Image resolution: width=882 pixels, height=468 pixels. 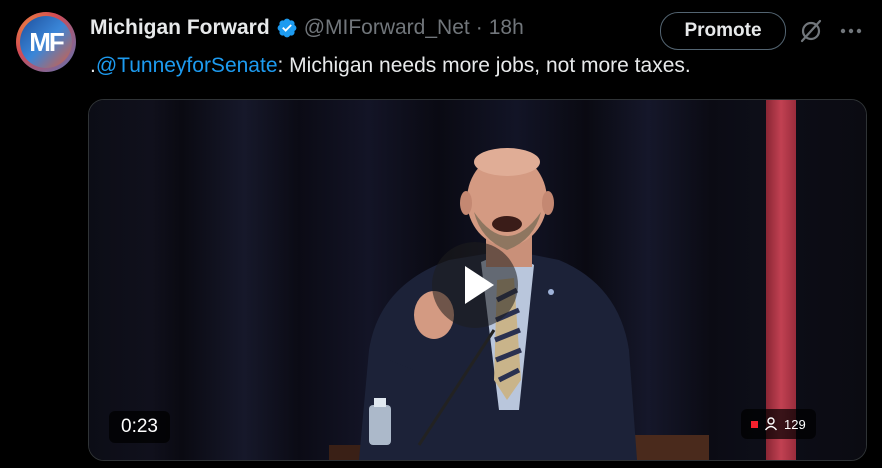 I want to click on grok-icon, so click(x=811, y=31).